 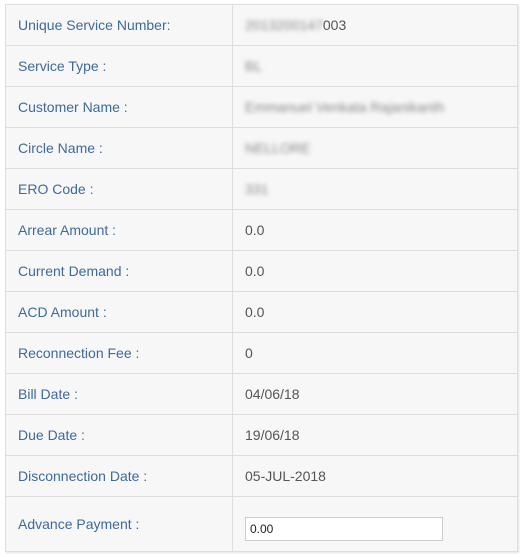 What do you see at coordinates (374, 25) in the screenshot?
I see `unique-service-number-value: 2013200147003` at bounding box center [374, 25].